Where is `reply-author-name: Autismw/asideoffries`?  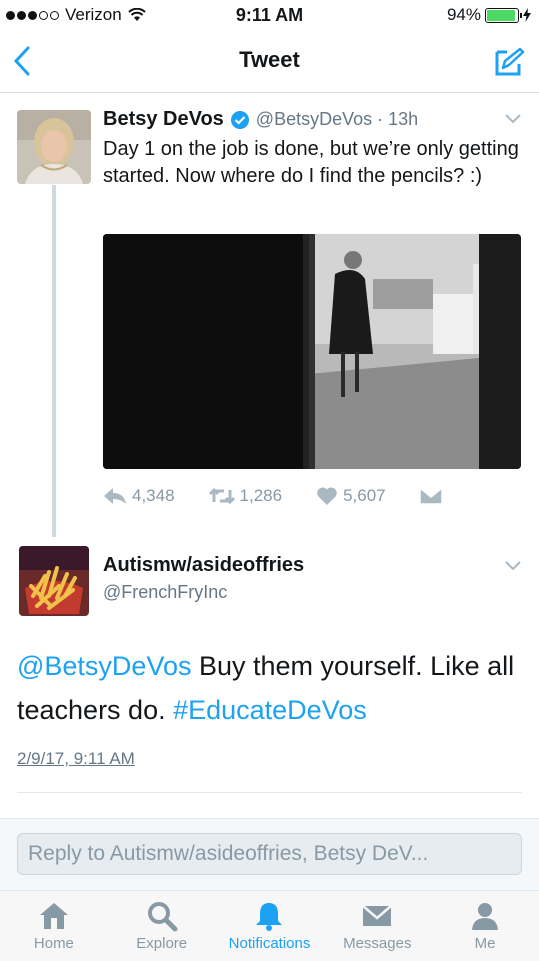
reply-author-name: Autismw/asideoffries is located at coordinates (203, 565).